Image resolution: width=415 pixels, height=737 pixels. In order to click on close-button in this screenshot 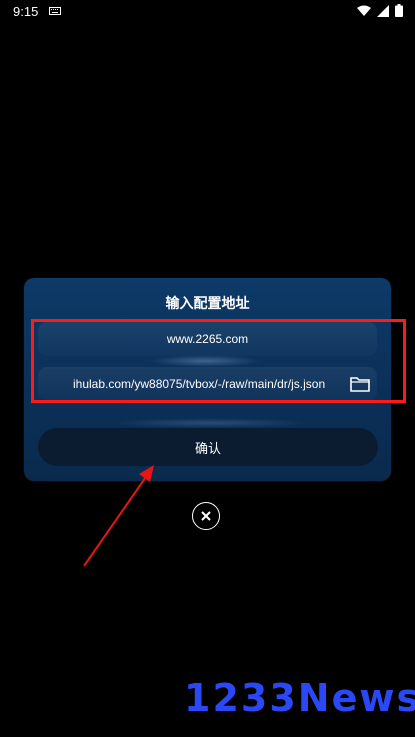, I will do `click(206, 516)`.